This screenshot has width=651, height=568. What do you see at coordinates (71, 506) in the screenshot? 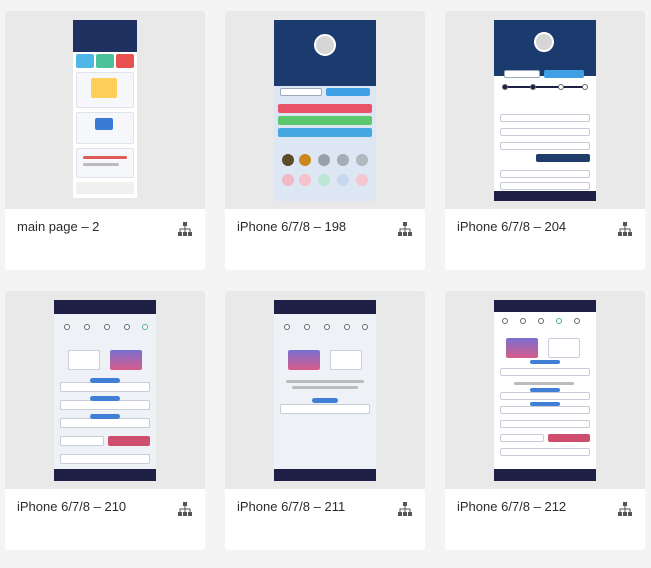
I see `artboard-title: iPhone 6/7/8 – 210` at bounding box center [71, 506].